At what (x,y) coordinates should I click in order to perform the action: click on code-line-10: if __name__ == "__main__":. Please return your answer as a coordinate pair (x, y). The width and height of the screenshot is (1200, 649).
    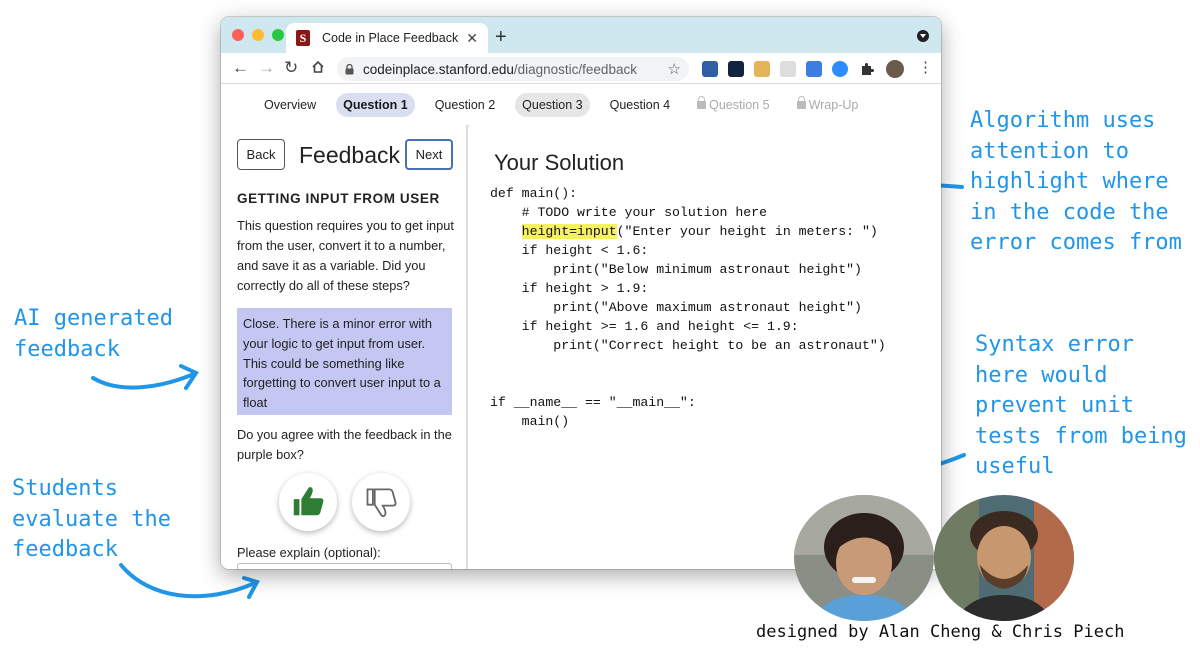
    Looking at the image, I should click on (593, 402).